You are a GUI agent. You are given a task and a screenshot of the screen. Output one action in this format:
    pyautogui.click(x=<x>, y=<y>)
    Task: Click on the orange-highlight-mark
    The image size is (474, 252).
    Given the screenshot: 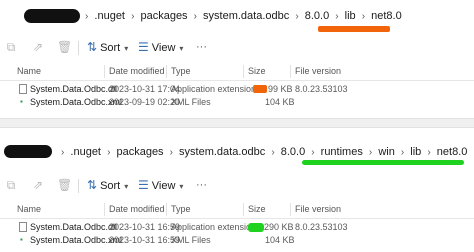 What is the action you would take?
    pyautogui.click(x=354, y=29)
    